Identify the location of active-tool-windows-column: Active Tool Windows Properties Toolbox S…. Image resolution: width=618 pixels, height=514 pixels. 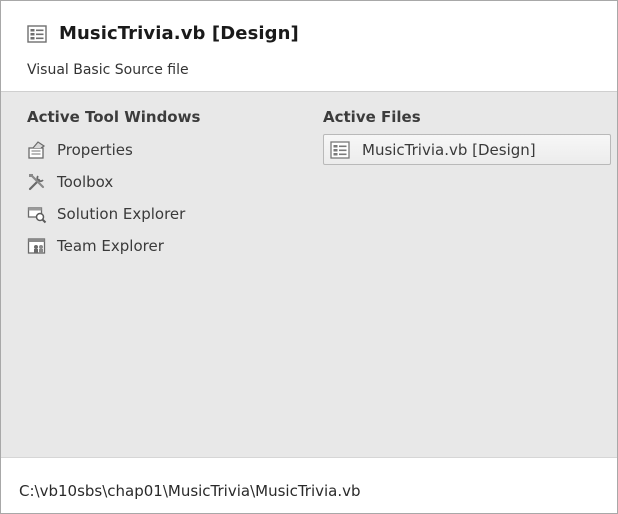
(162, 185).